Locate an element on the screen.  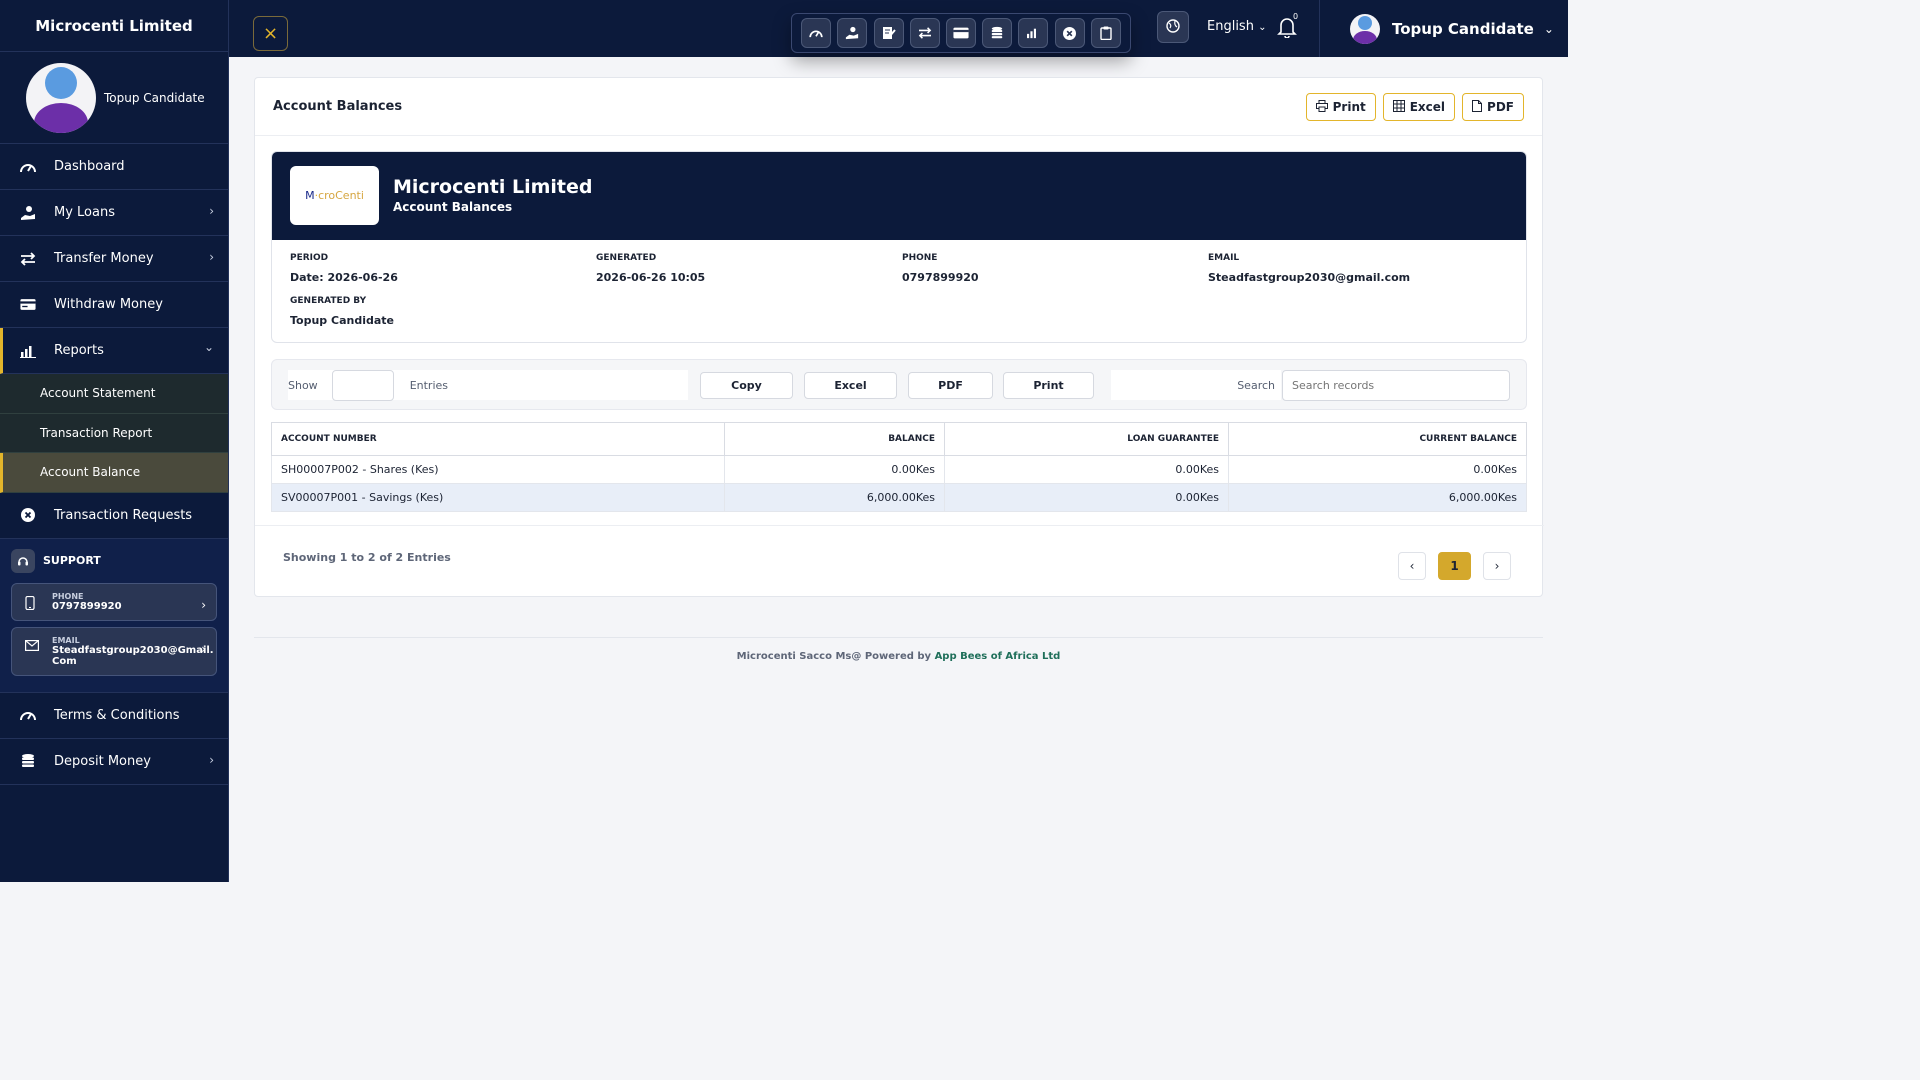
support-email-label: EMAIL is located at coordinates (66, 640).